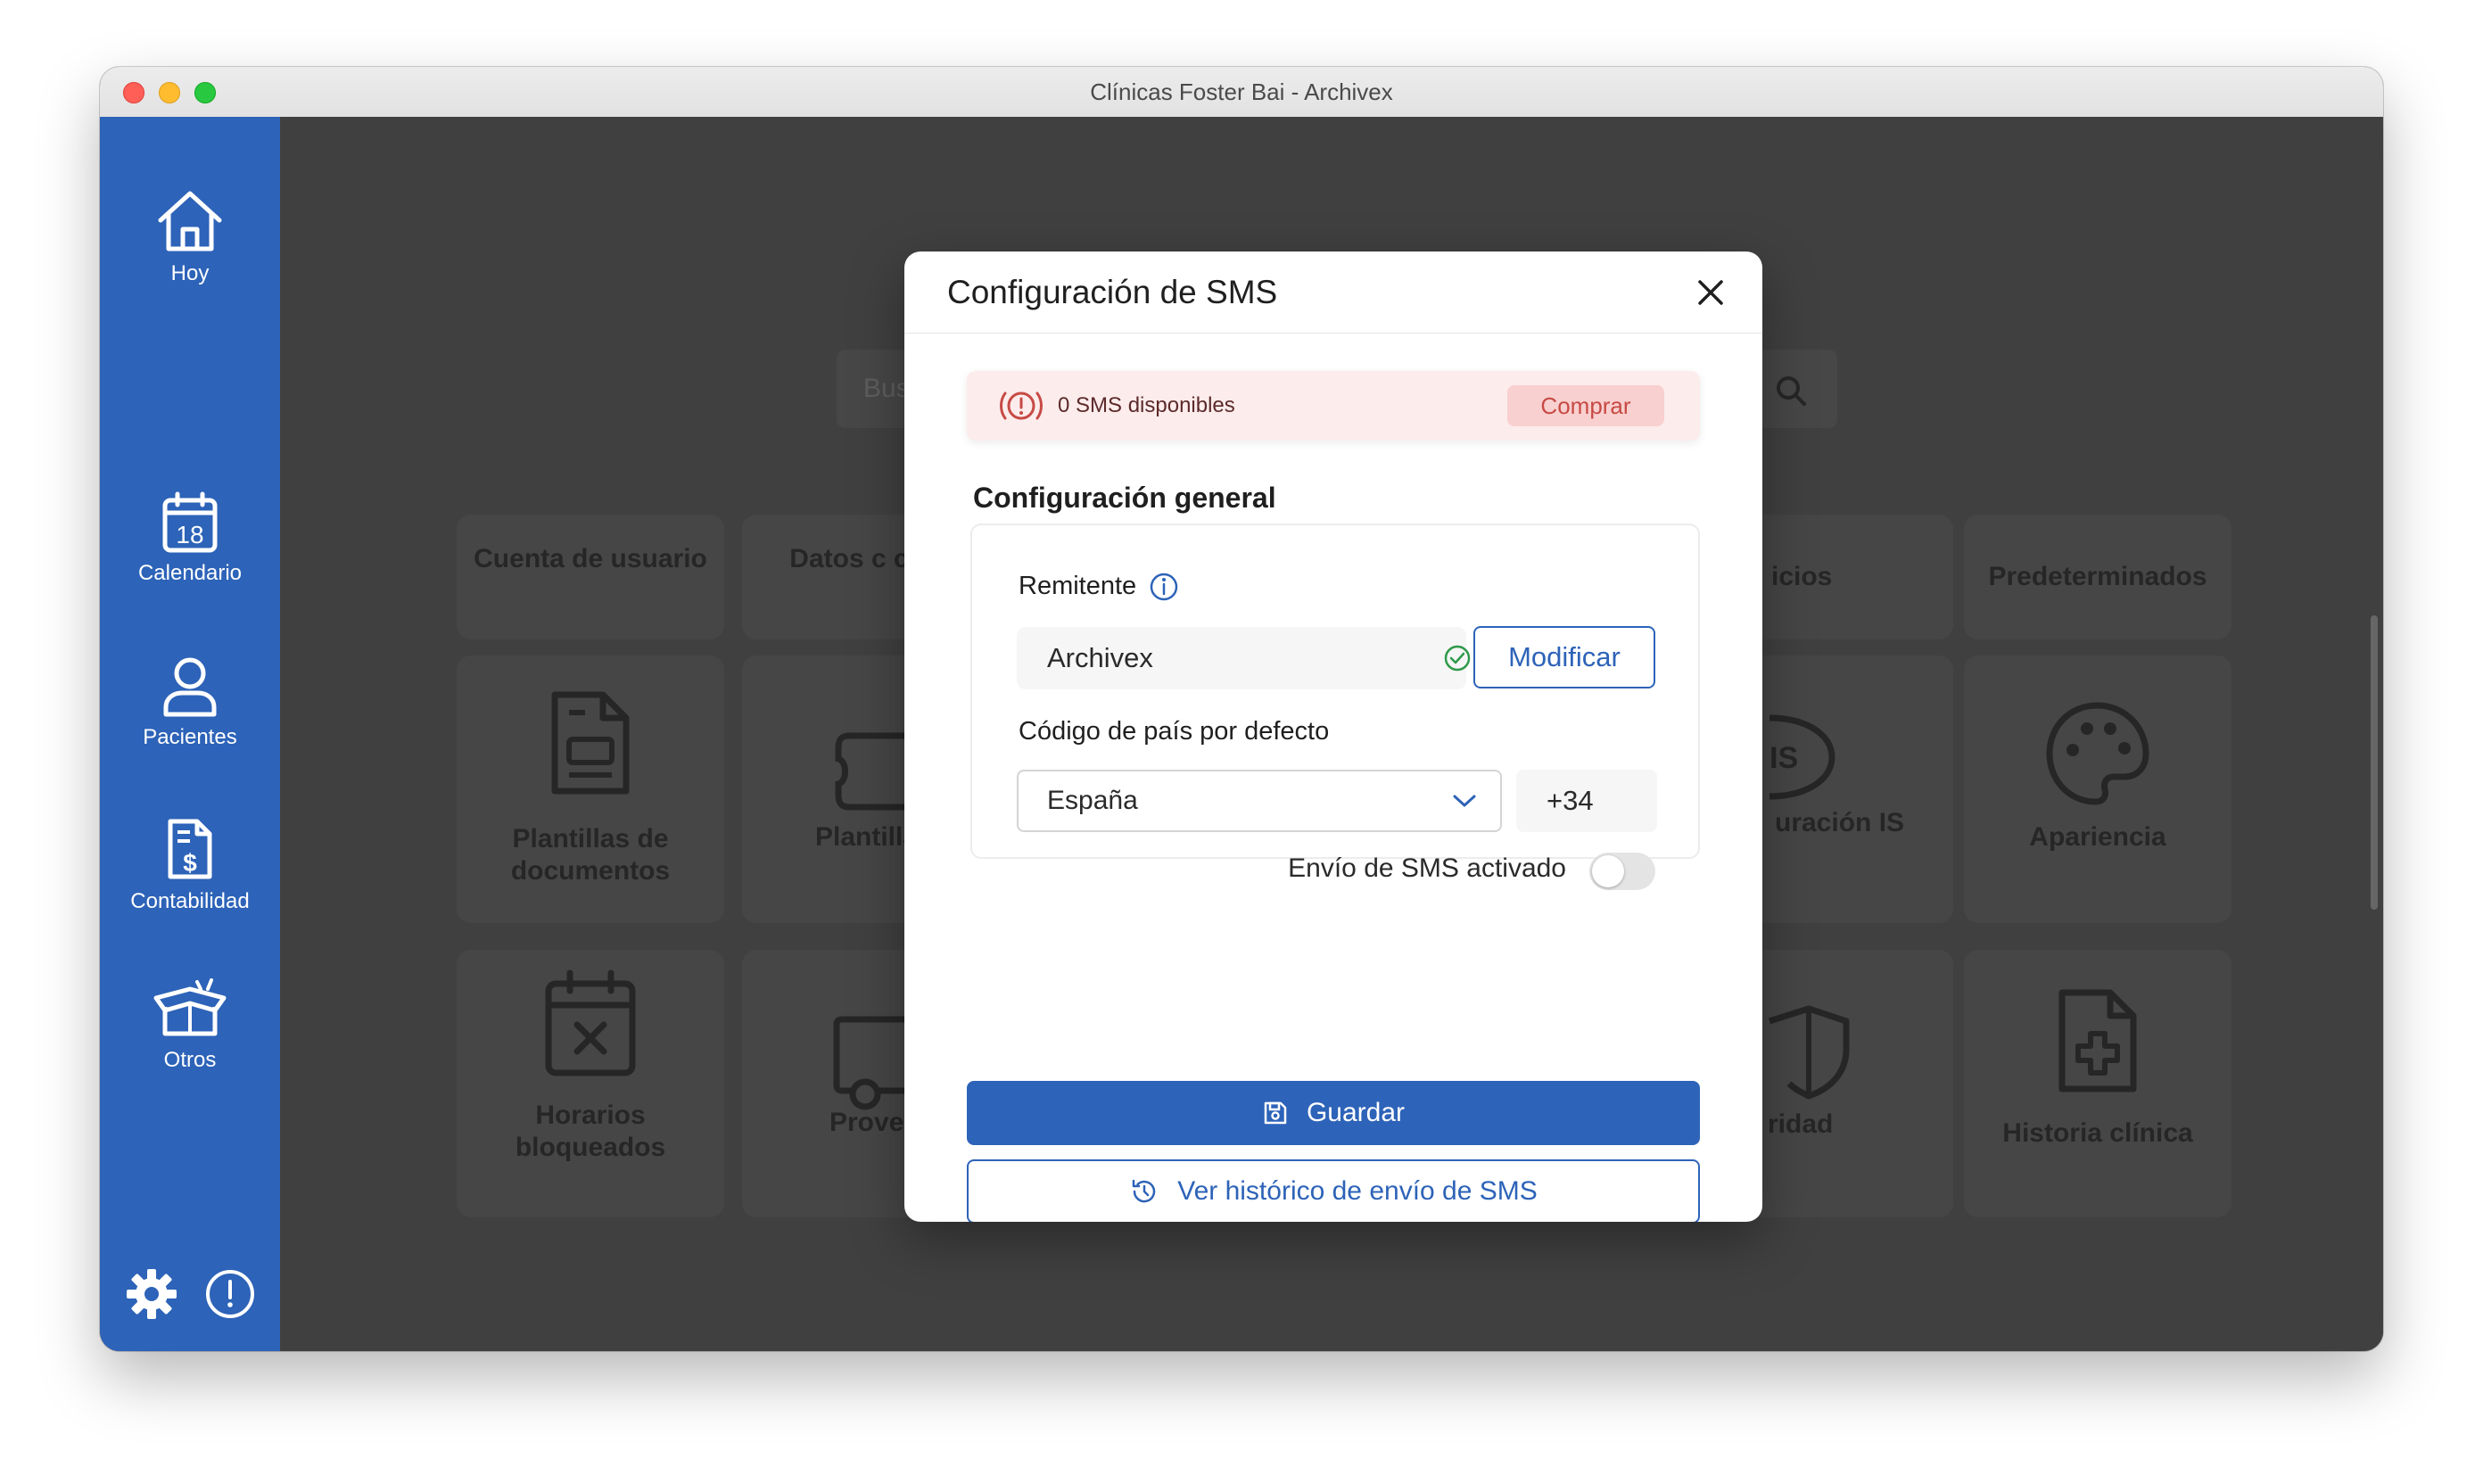 The height and width of the screenshot is (1484, 2483). I want to click on calendar-blocked-icon, so click(590, 1023).